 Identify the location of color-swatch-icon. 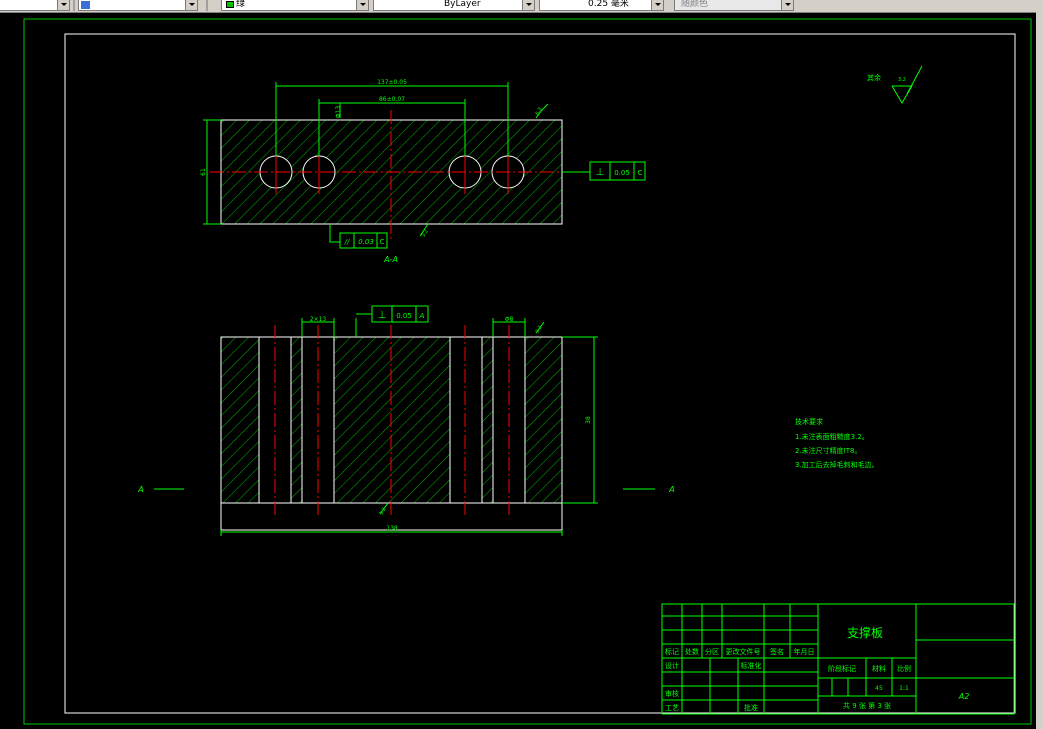
(230, 4).